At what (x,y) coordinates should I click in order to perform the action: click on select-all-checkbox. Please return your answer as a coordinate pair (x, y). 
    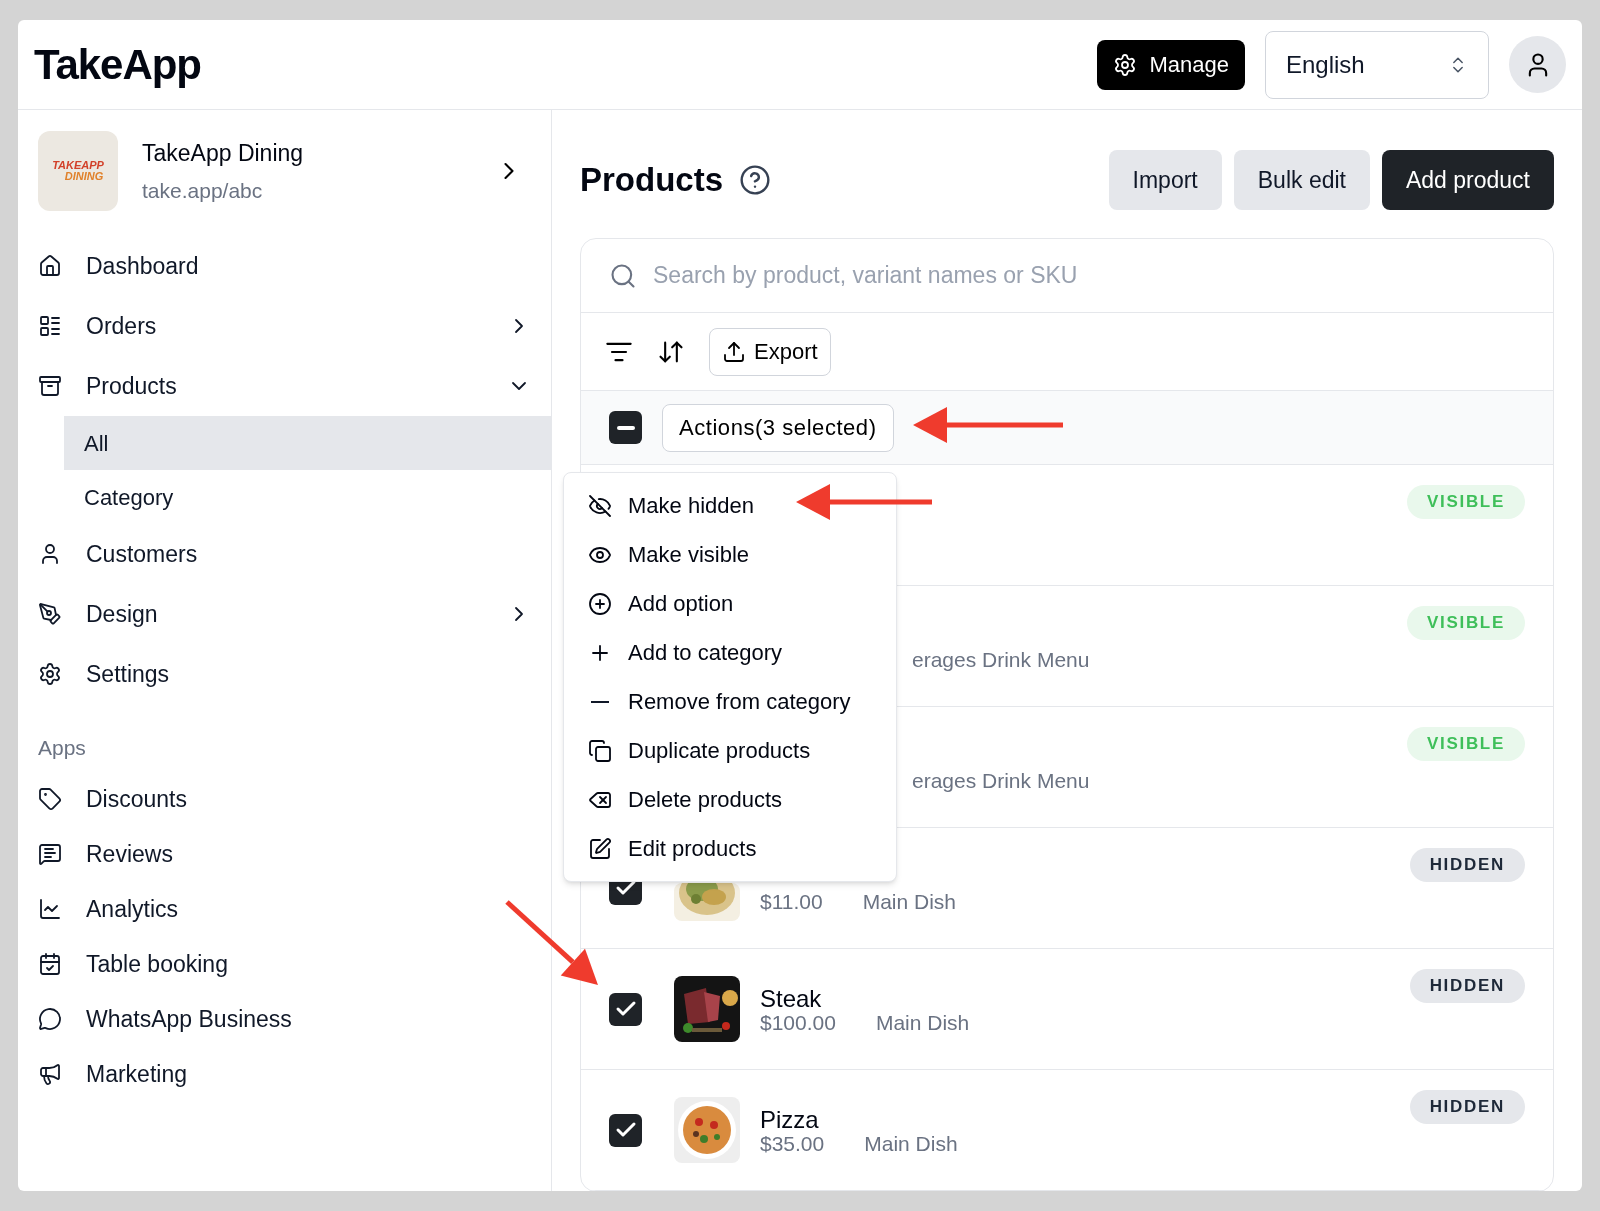
    Looking at the image, I should click on (625, 427).